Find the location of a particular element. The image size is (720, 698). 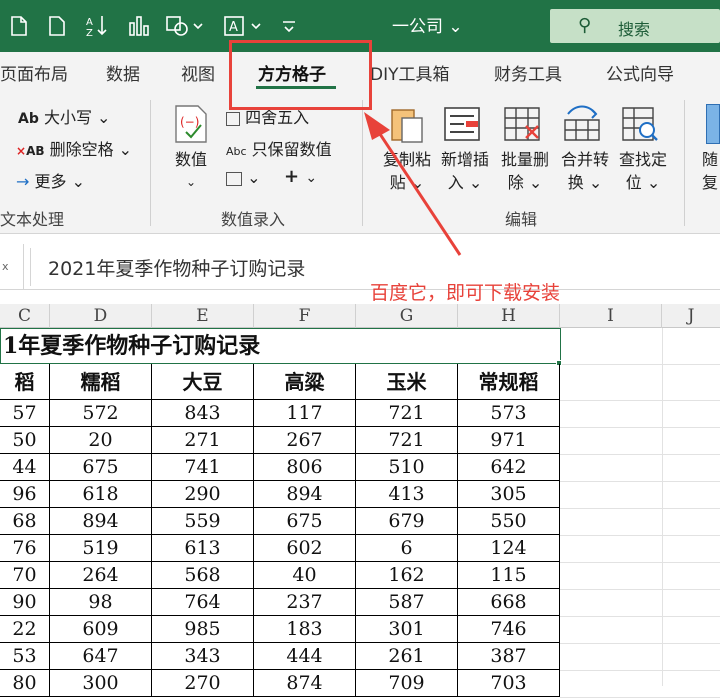

table-cell: 741 is located at coordinates (203, 467).